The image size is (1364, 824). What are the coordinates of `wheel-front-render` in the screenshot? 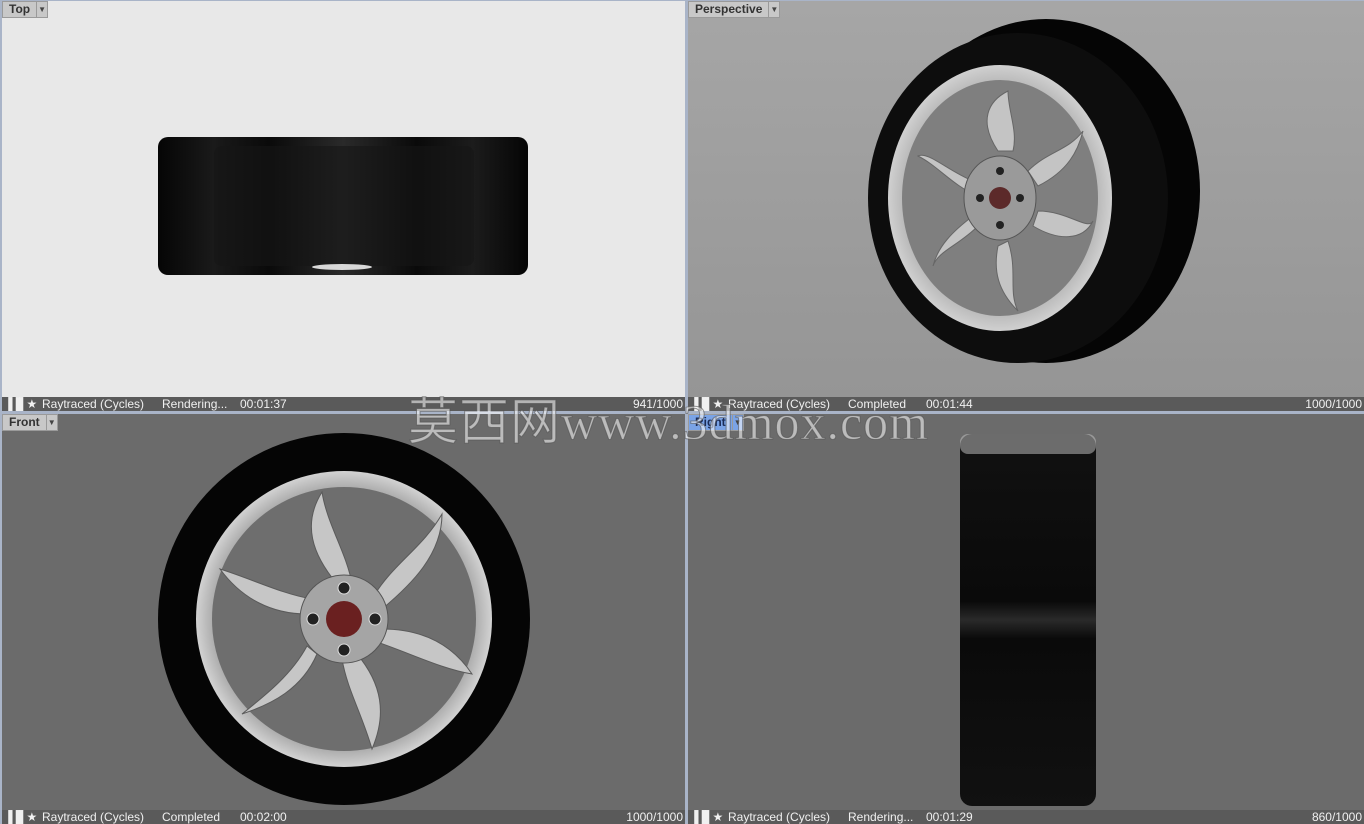 It's located at (344, 619).